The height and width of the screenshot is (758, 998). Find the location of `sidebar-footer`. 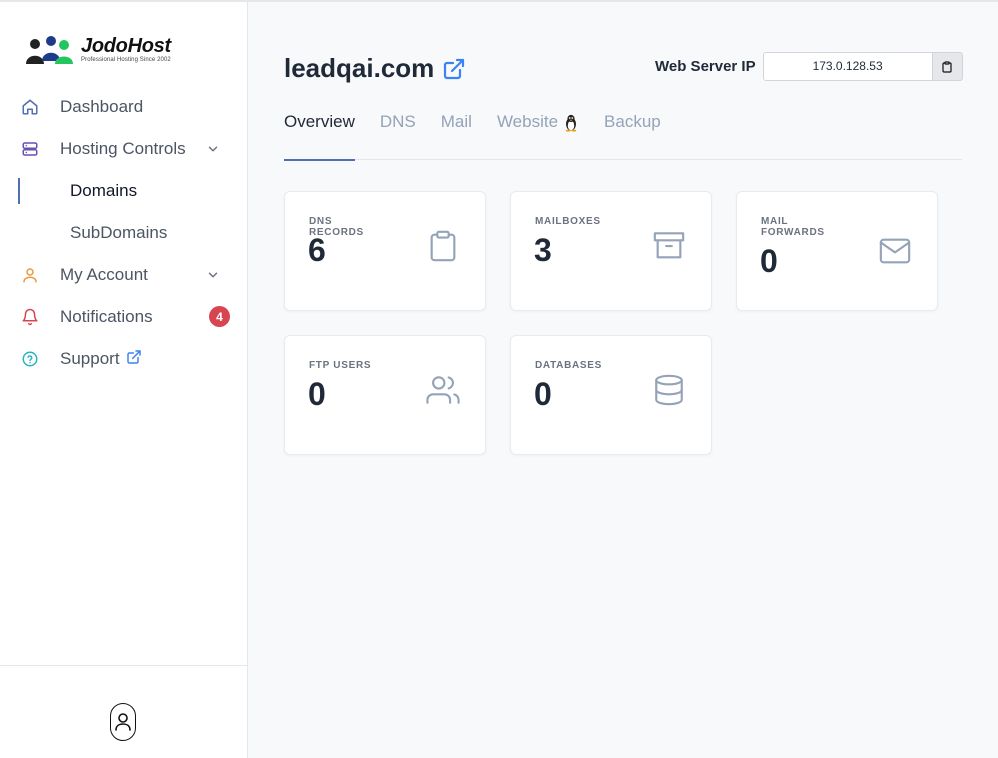

sidebar-footer is located at coordinates (123, 711).